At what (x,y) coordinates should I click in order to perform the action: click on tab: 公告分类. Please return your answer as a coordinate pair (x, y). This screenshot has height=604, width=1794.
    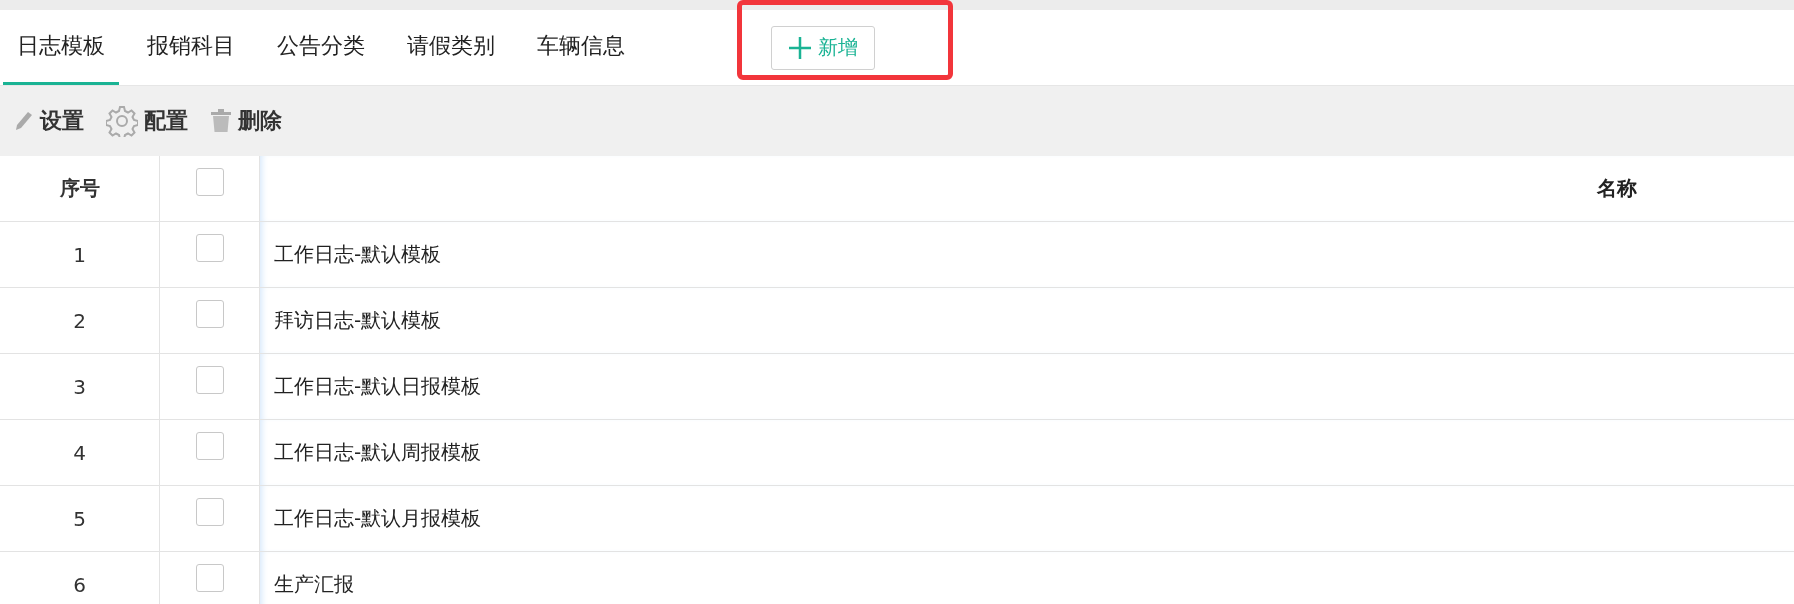
    Looking at the image, I should click on (321, 47).